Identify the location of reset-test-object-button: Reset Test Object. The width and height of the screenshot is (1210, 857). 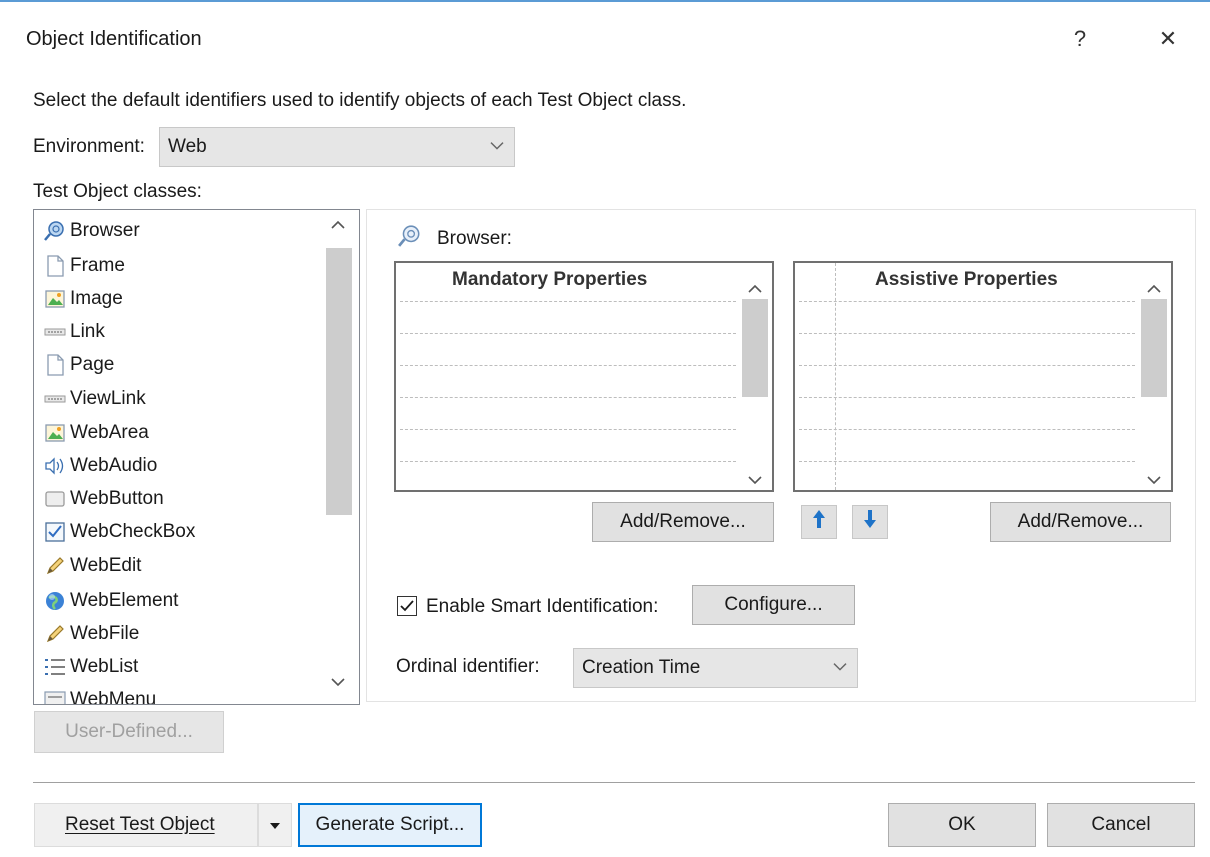
(146, 825).